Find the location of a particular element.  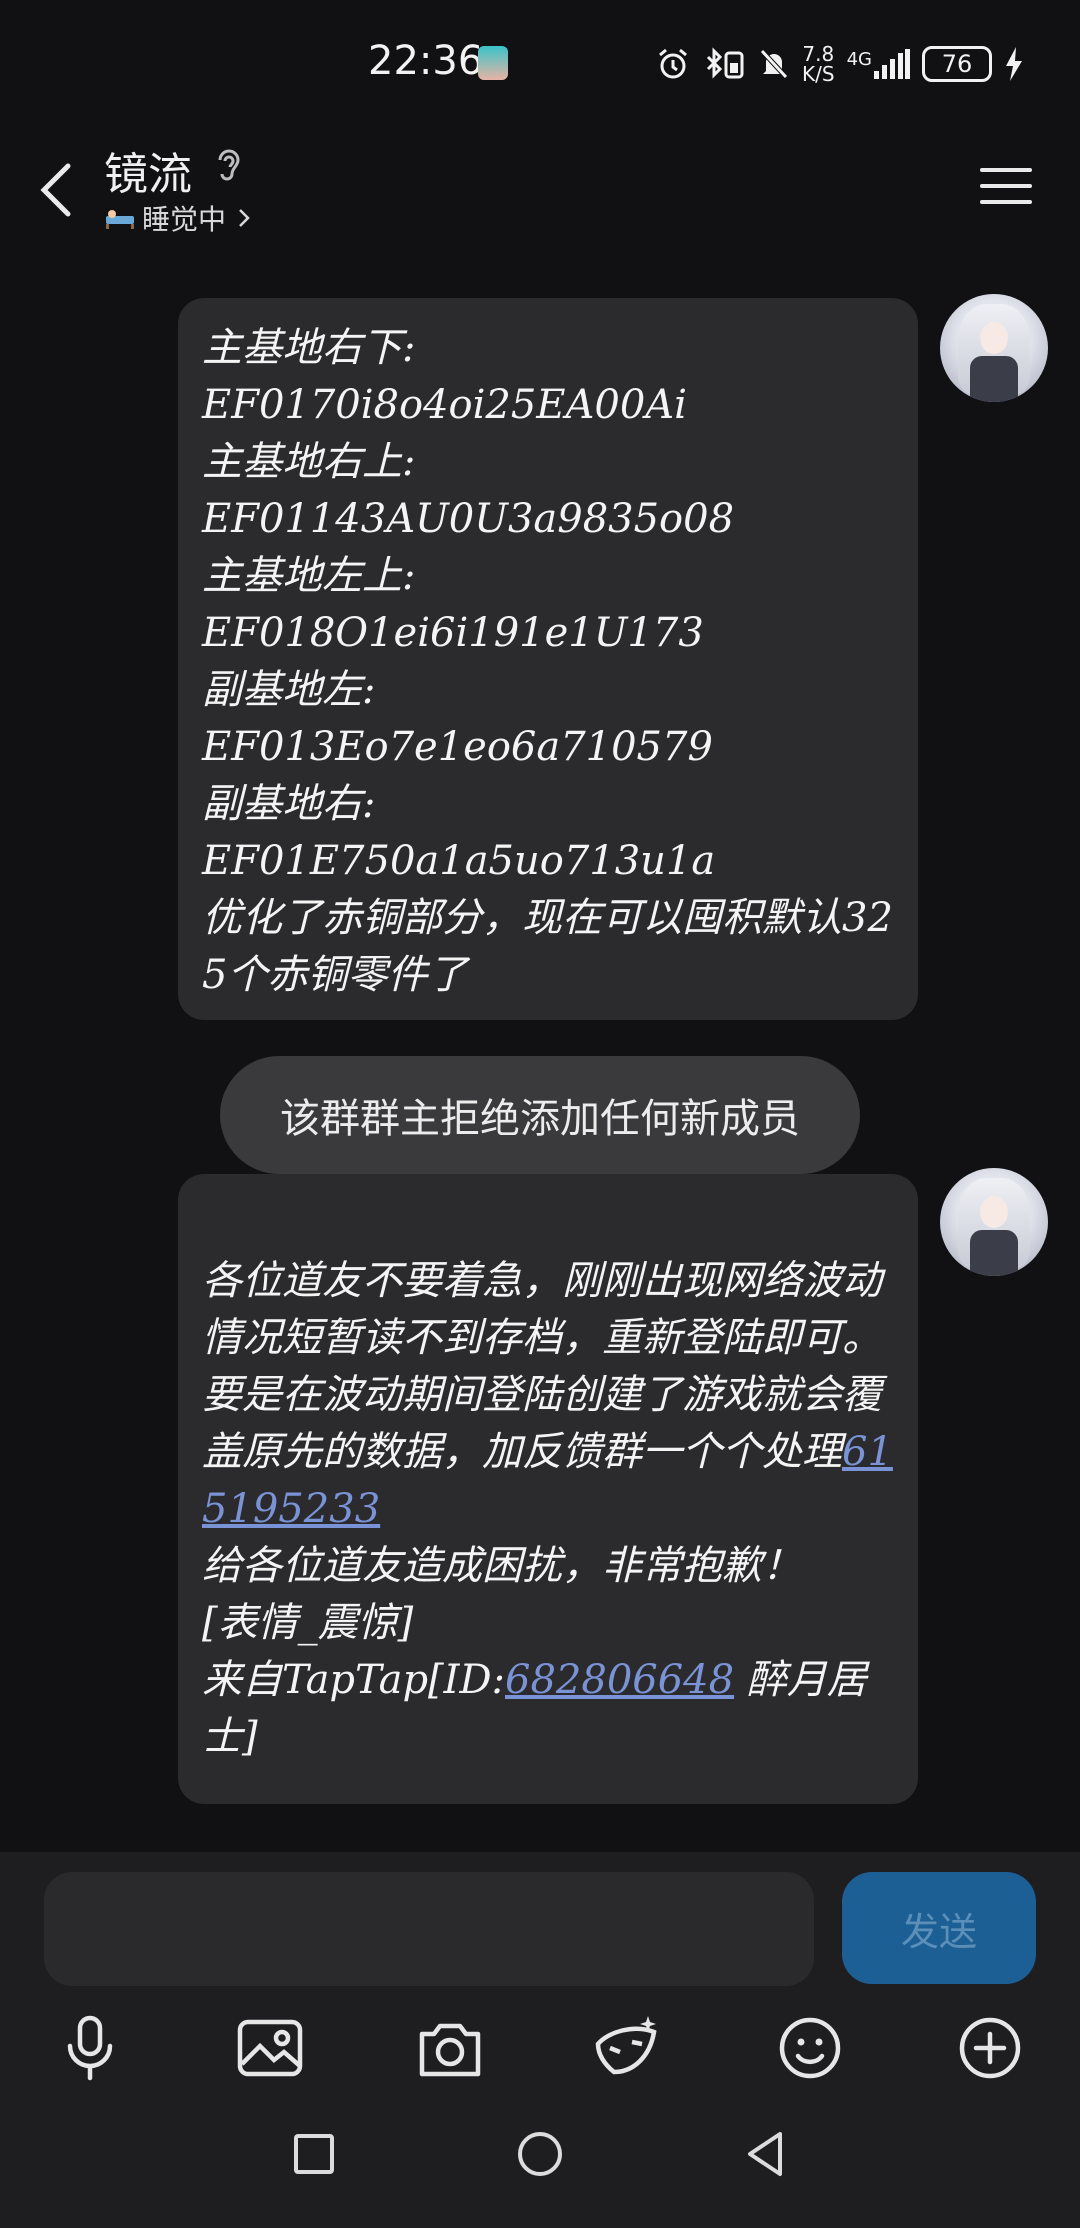

system-notice: 该群群主拒绝添加任何新成员 is located at coordinates (540, 1115).